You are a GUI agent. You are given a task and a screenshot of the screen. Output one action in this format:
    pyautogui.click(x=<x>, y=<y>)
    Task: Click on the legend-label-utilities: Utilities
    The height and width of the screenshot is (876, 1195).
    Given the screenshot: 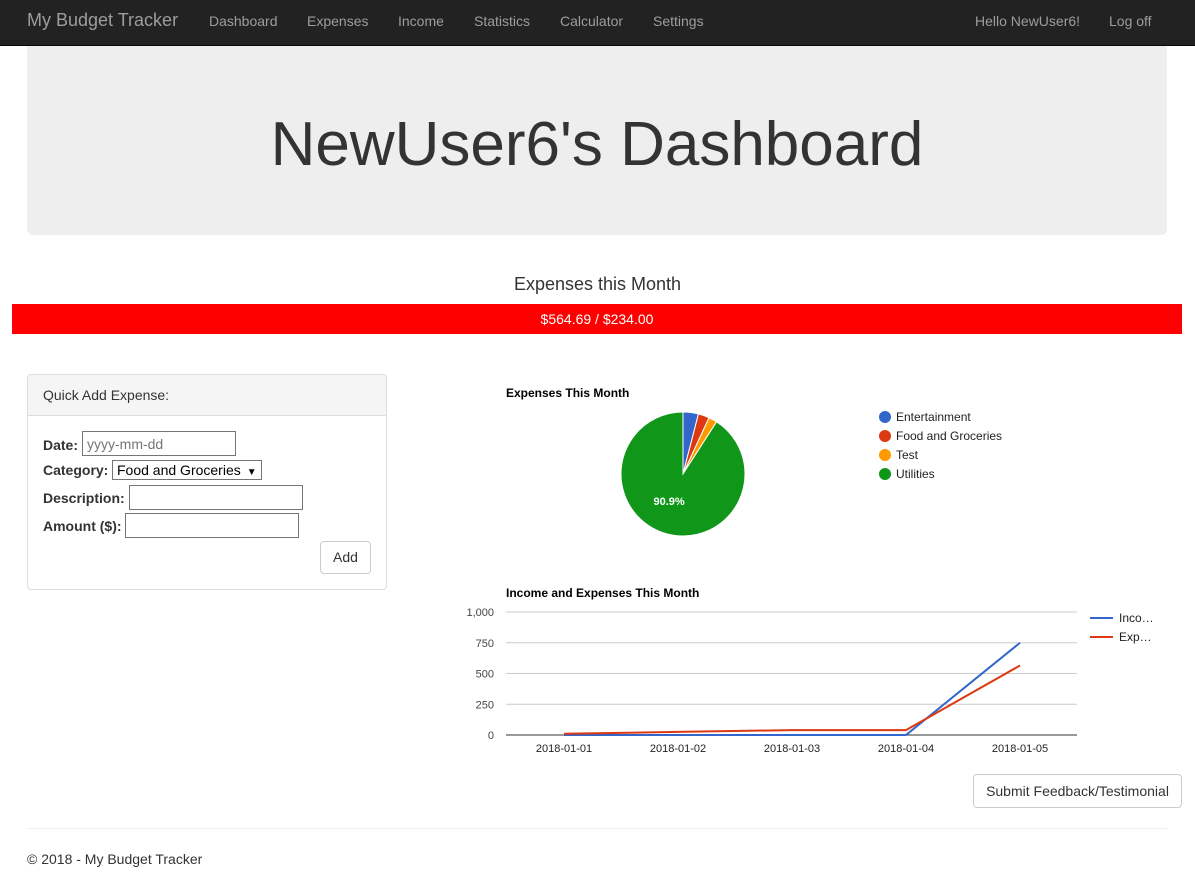 What is the action you would take?
    pyautogui.click(x=915, y=474)
    